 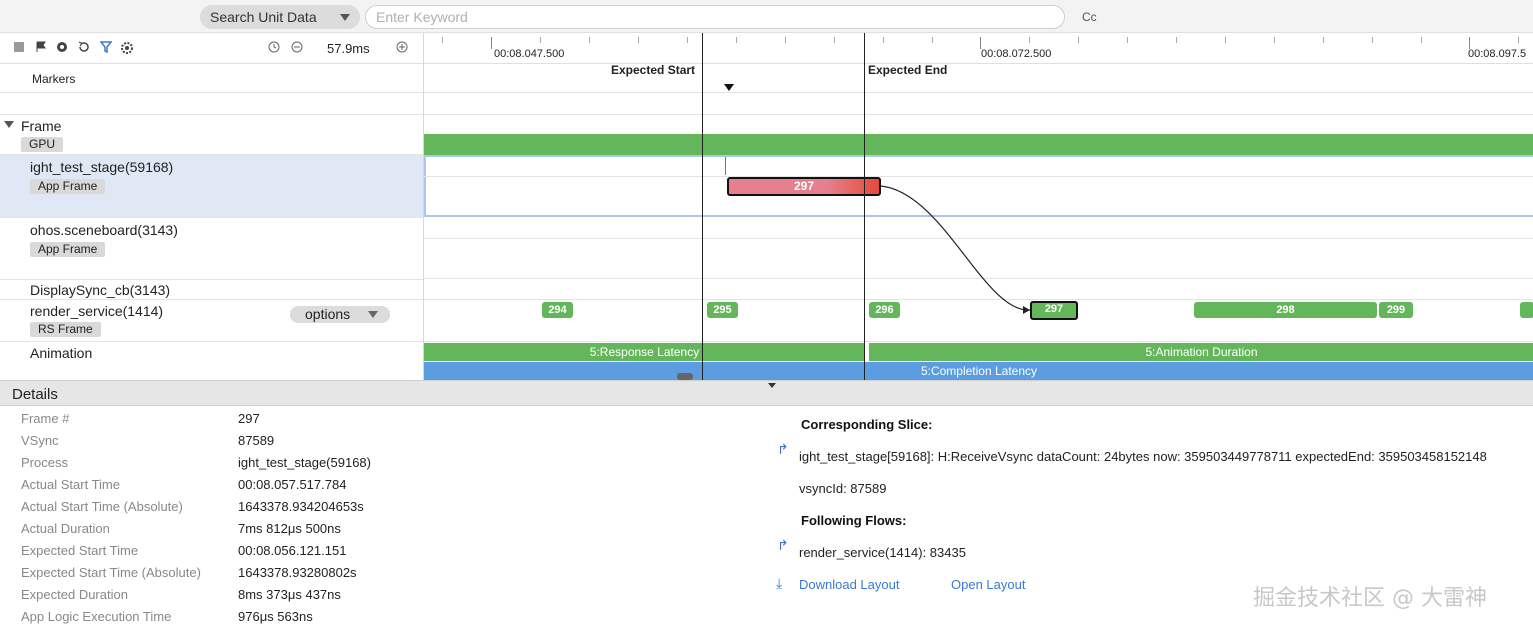 I want to click on flow-arrow, so click(x=955, y=249).